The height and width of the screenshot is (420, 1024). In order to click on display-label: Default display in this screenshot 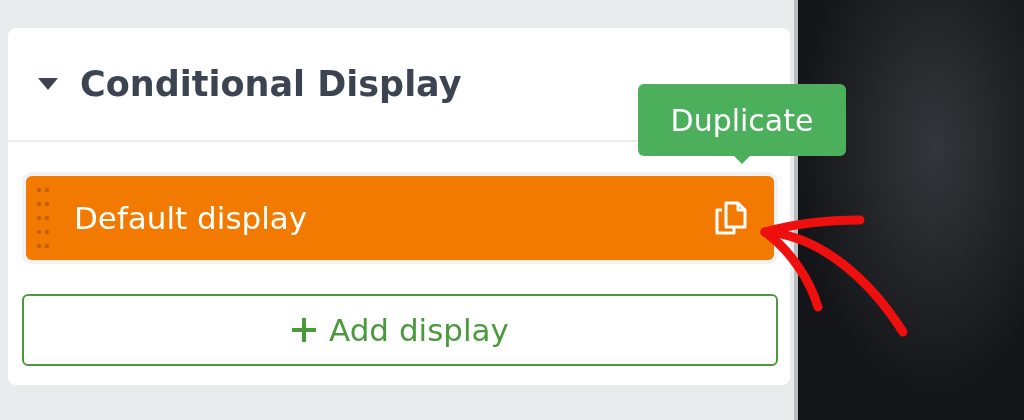, I will do `click(191, 218)`.